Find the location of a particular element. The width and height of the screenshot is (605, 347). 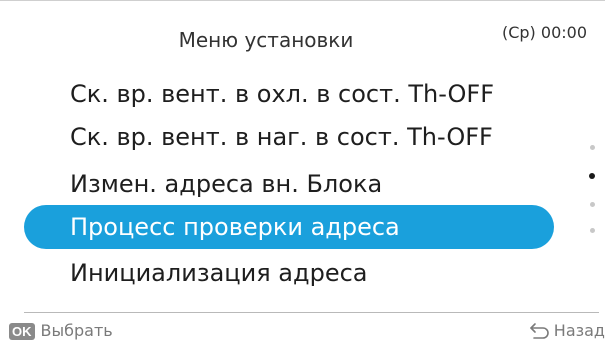

select-label: Выбрать is located at coordinates (76, 330).